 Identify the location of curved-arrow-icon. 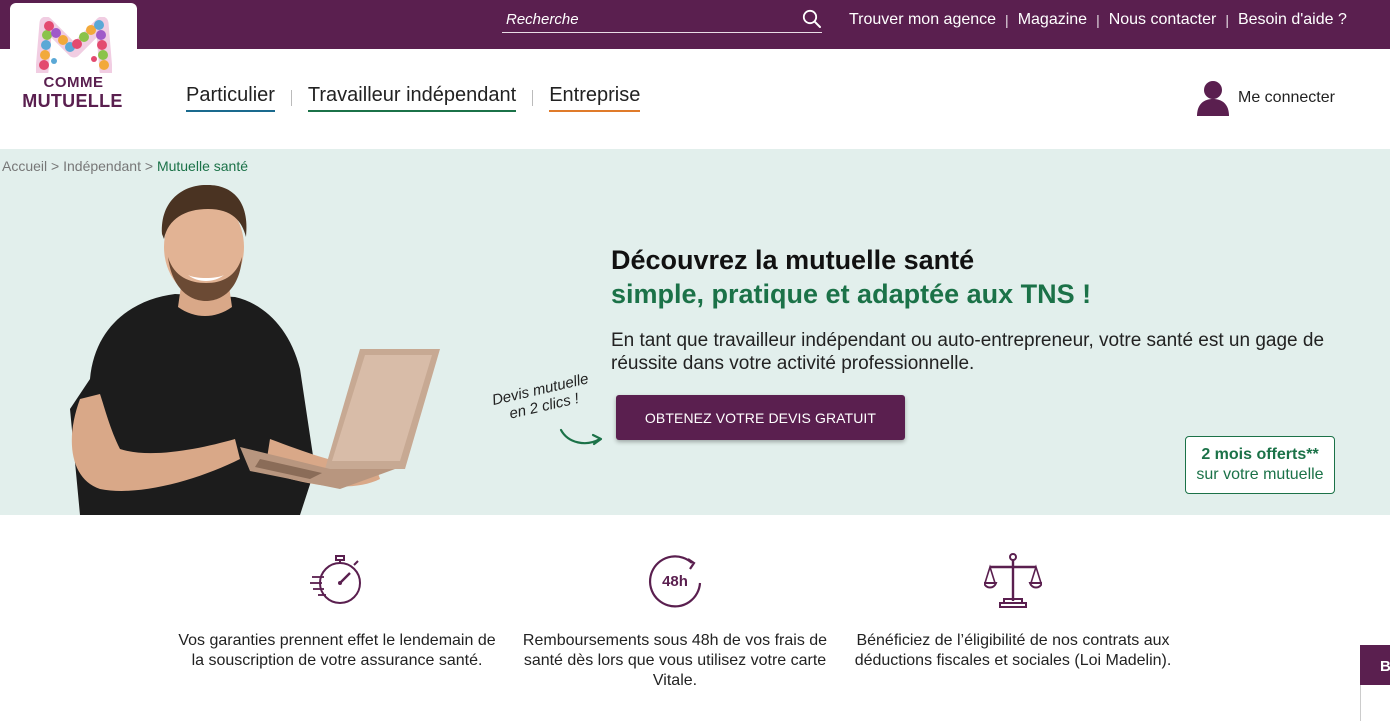
(581, 437).